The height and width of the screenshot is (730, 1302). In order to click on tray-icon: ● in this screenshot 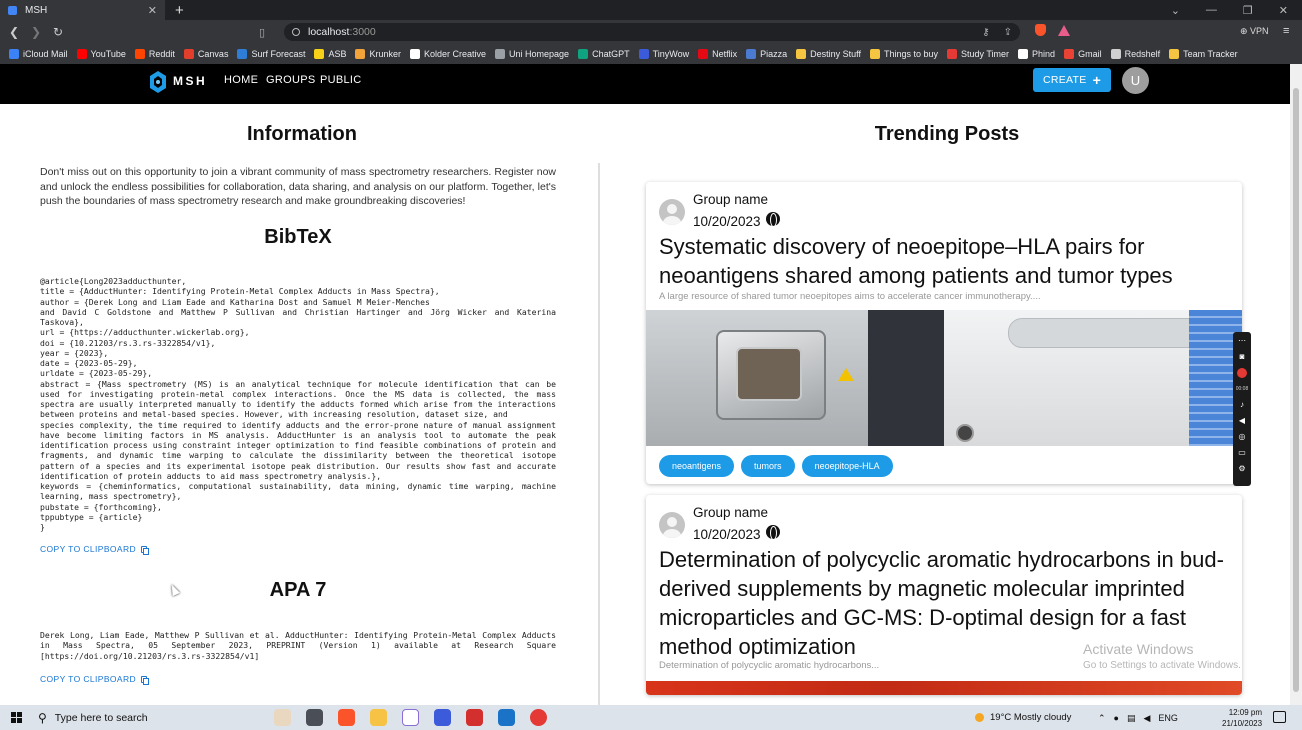, I will do `click(1116, 718)`.